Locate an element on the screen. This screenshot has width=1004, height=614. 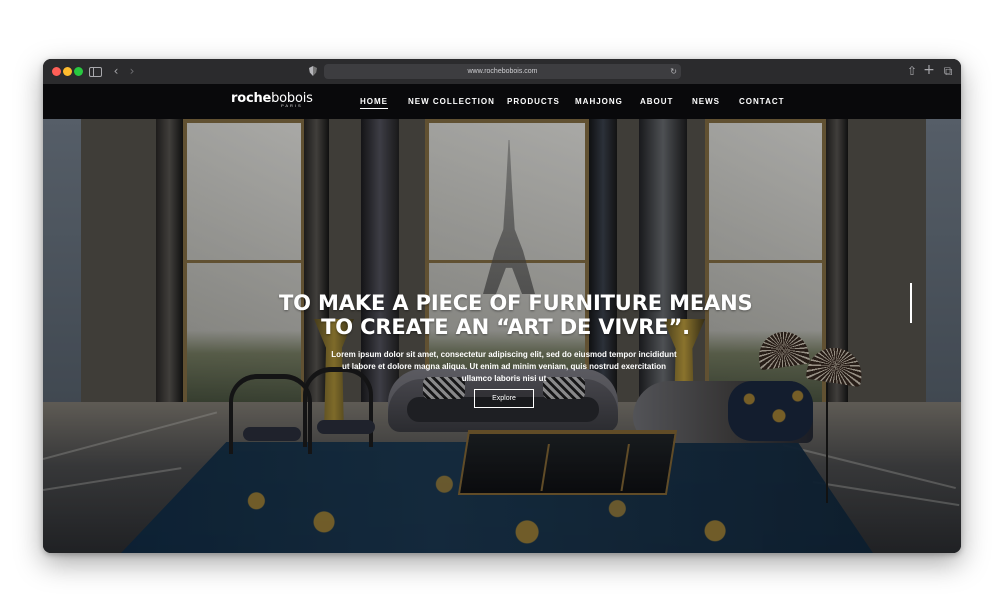
refresh-icon: ↻ is located at coordinates (673, 71).